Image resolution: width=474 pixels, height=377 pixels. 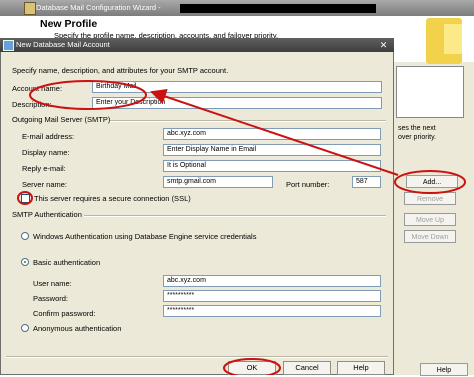 I want to click on ssl-highlight-circle, so click(x=25, y=198).